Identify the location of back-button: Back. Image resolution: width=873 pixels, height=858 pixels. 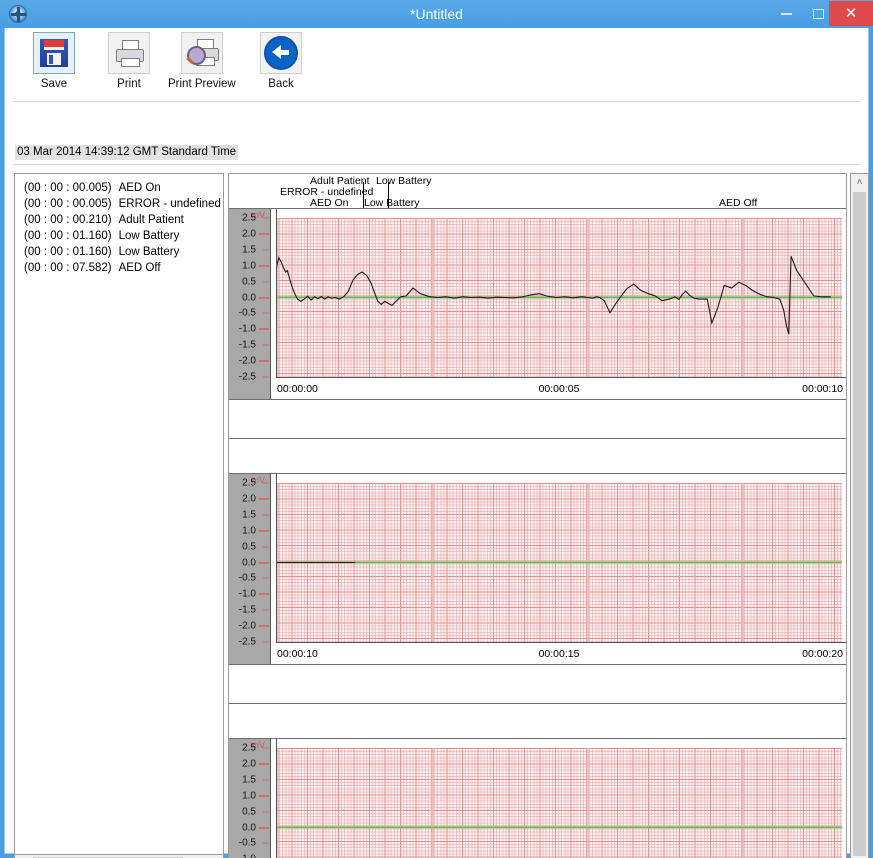
(281, 61).